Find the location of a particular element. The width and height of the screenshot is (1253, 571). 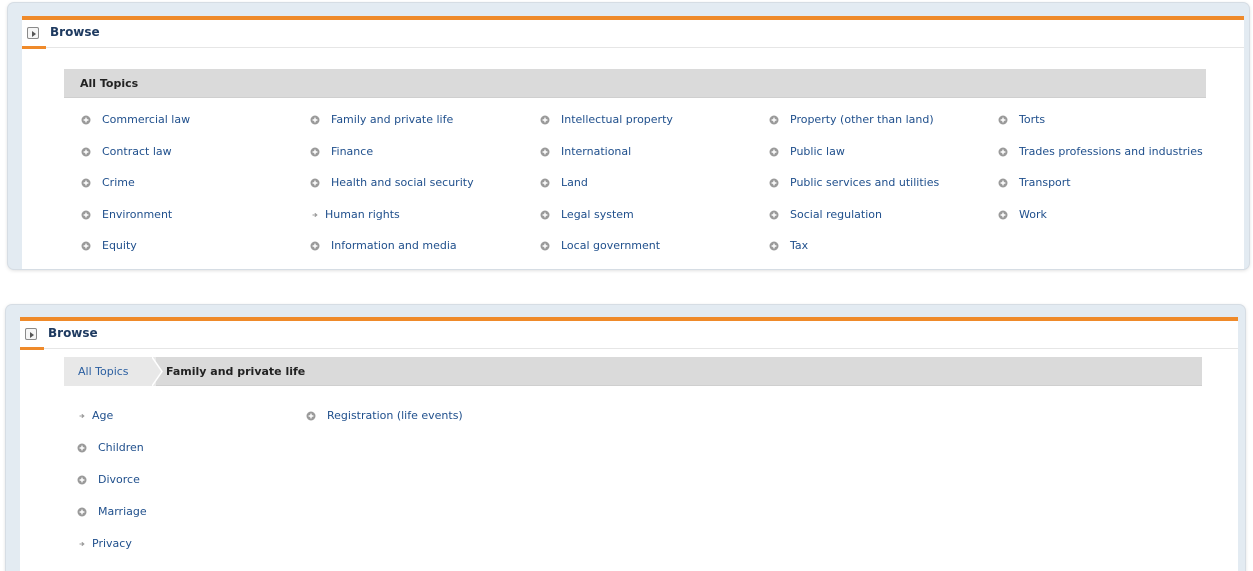

topic-label: Privacy is located at coordinates (112, 543).